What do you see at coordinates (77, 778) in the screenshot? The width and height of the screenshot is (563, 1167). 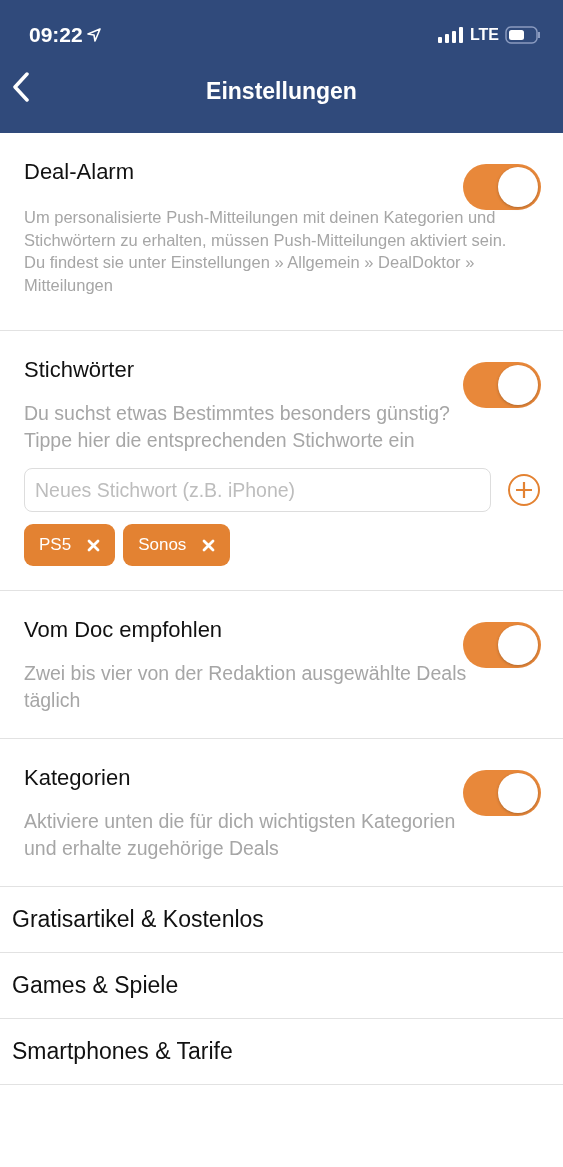 I see `setting-title: Kategorien` at bounding box center [77, 778].